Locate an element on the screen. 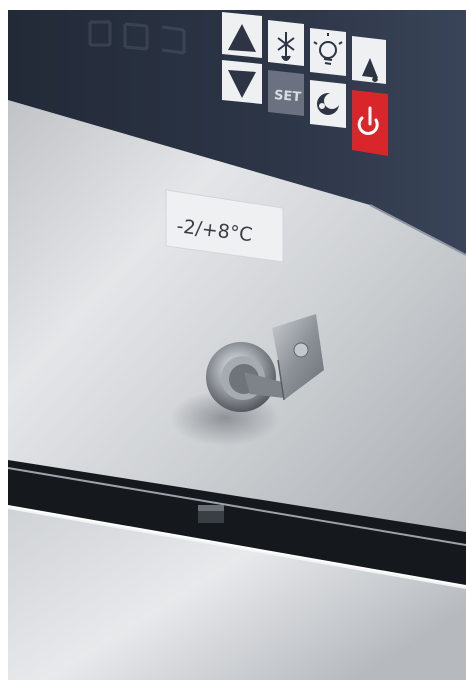 Image resolution: width=466 pixels, height=686 pixels. set-button: SET is located at coordinates (286, 93).